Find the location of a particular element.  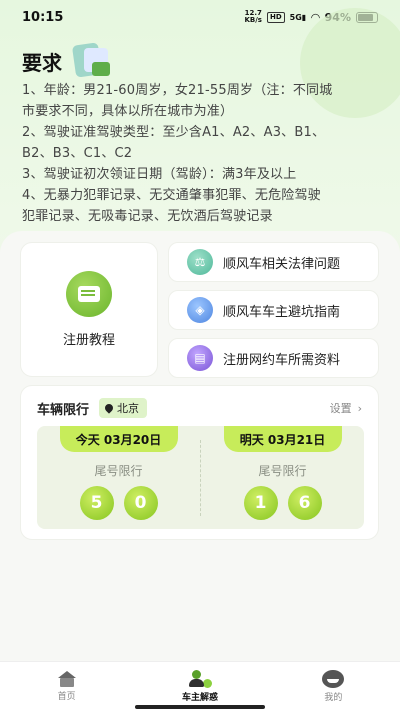

tab-owner-qa: 车主解惑 is located at coordinates (199, 686).